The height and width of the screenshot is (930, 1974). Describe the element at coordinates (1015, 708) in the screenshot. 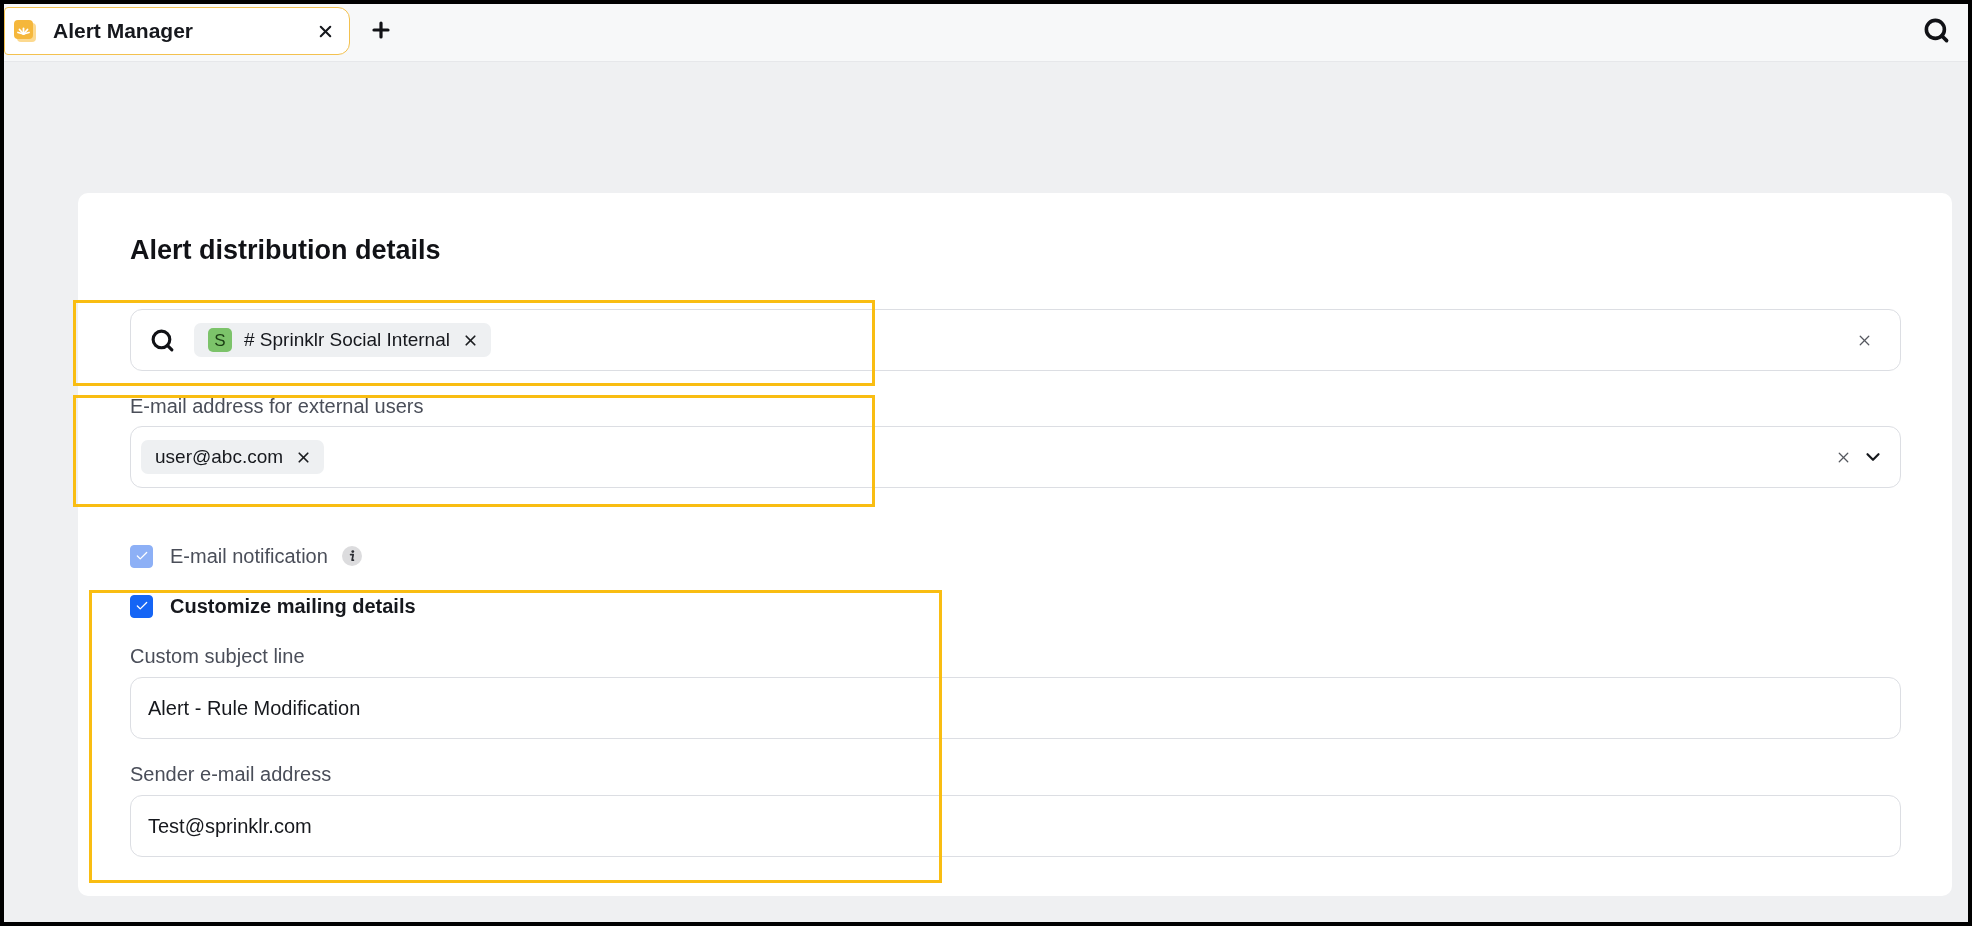

I see `text-field: Alert - Rule Modification` at that location.